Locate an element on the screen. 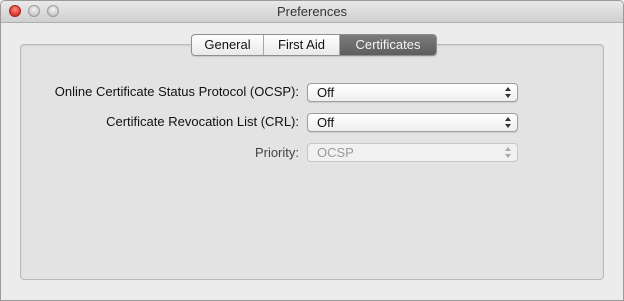 This screenshot has width=624, height=301. window-title: Preferences is located at coordinates (312, 11).